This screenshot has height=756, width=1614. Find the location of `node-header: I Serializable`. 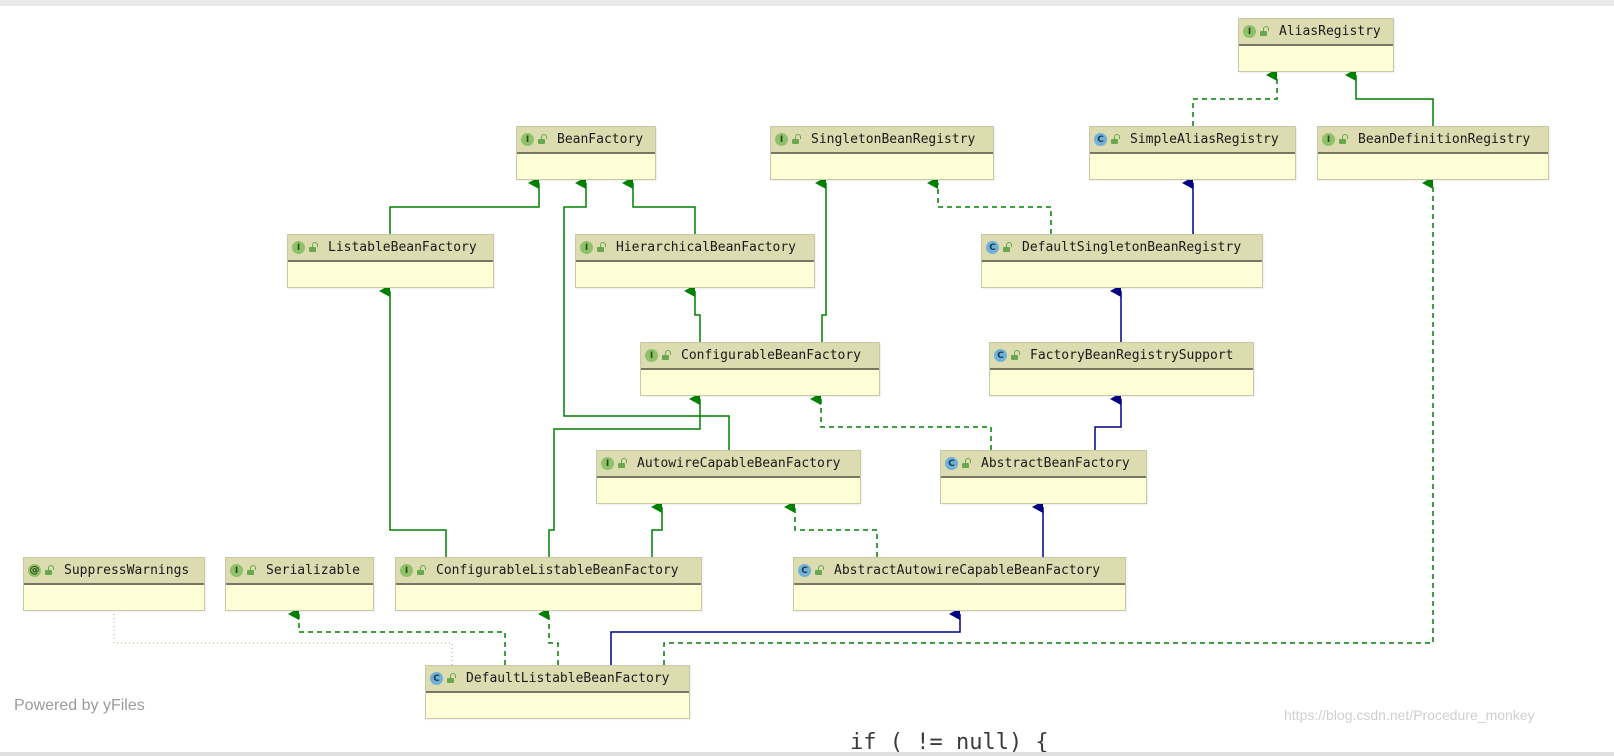

node-header: I Serializable is located at coordinates (299, 571).